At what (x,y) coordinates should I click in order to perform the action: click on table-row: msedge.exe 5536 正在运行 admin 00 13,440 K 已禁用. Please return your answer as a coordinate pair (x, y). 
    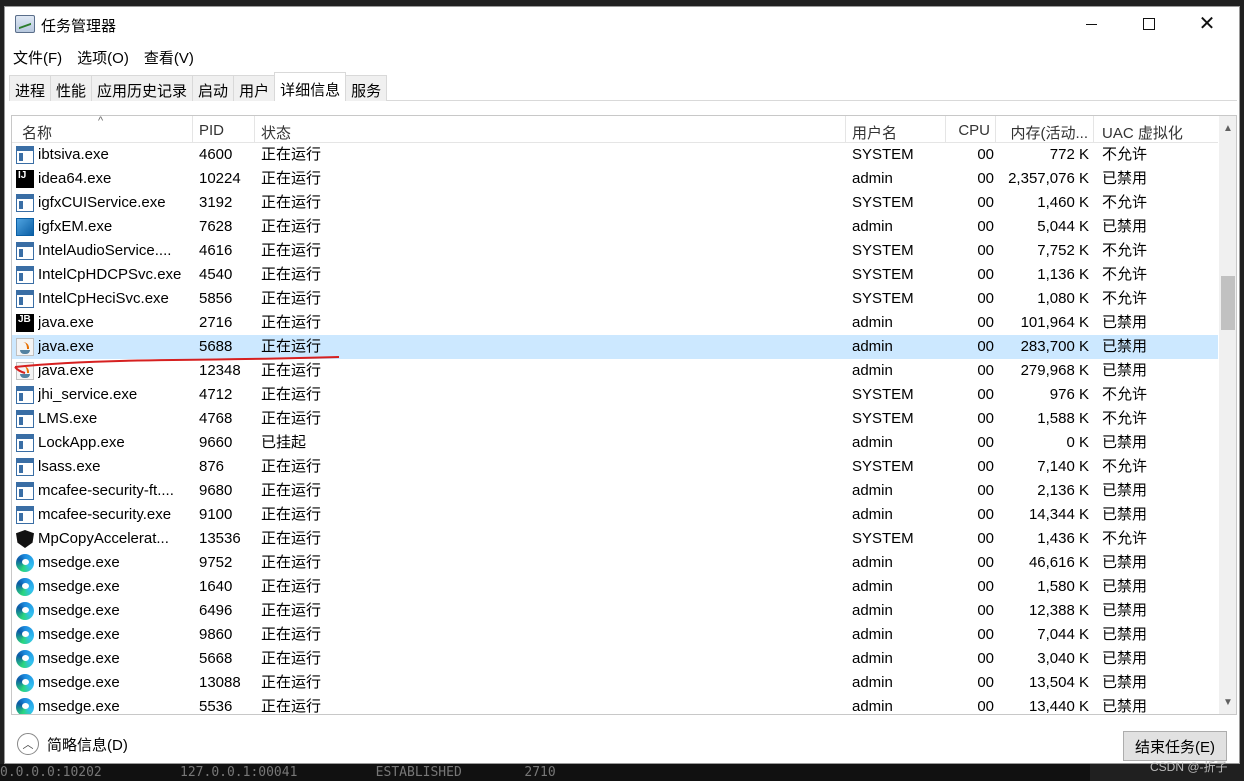
    Looking at the image, I should click on (615, 705).